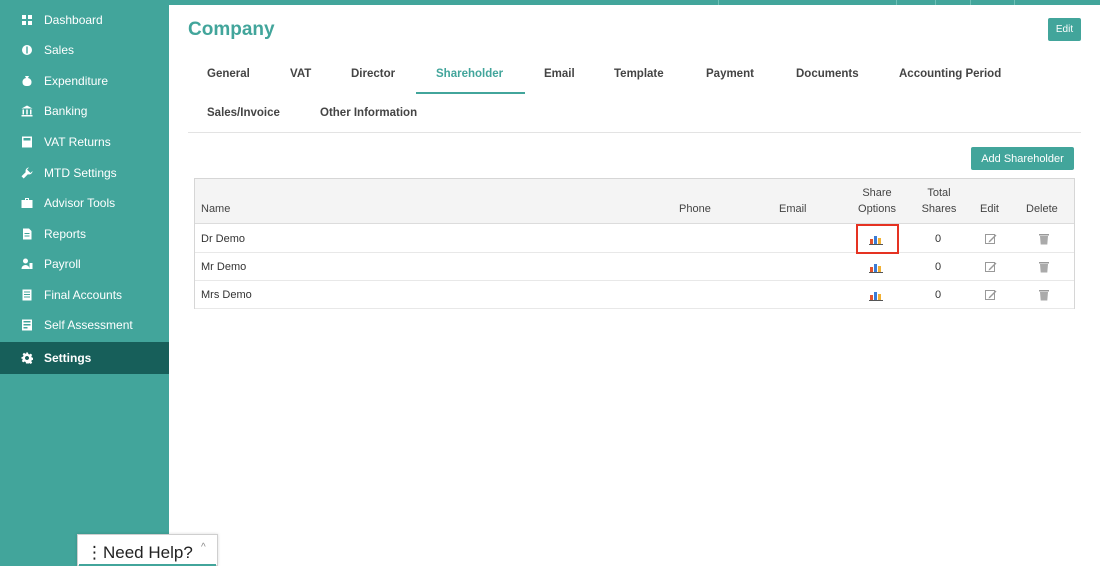  Describe the element at coordinates (300, 74) in the screenshot. I see `tab-vat: VAT` at that location.